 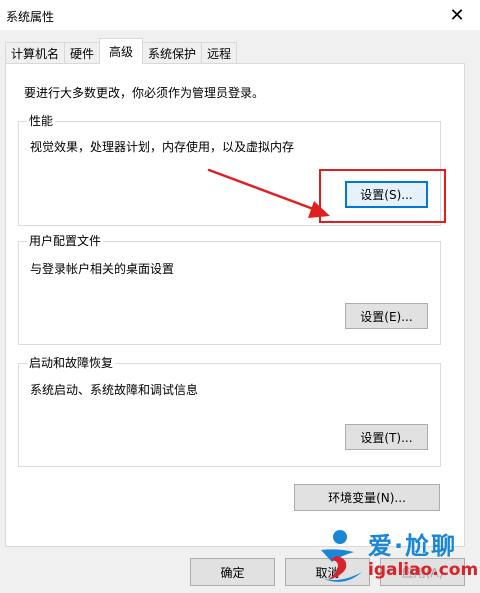 I want to click on startup-recovery-legend: 启动和故障恢复, so click(x=71, y=363).